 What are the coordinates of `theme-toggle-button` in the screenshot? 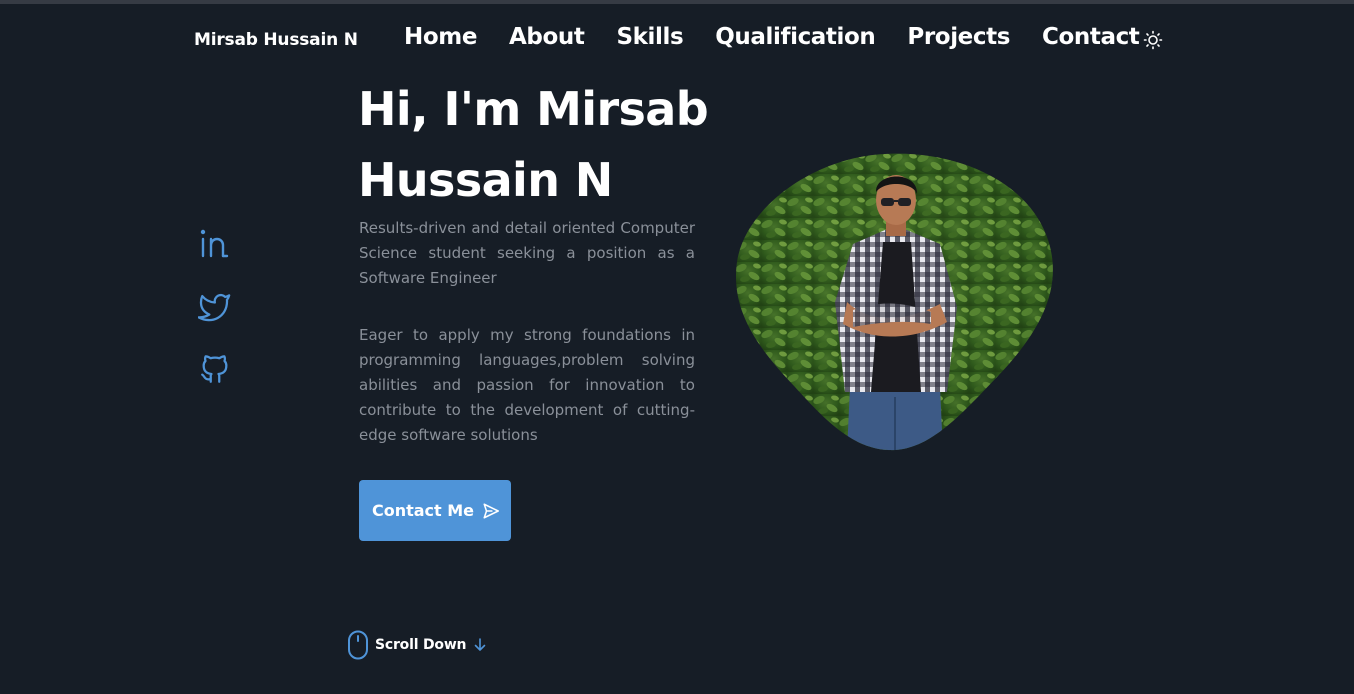 It's located at (1153, 40).